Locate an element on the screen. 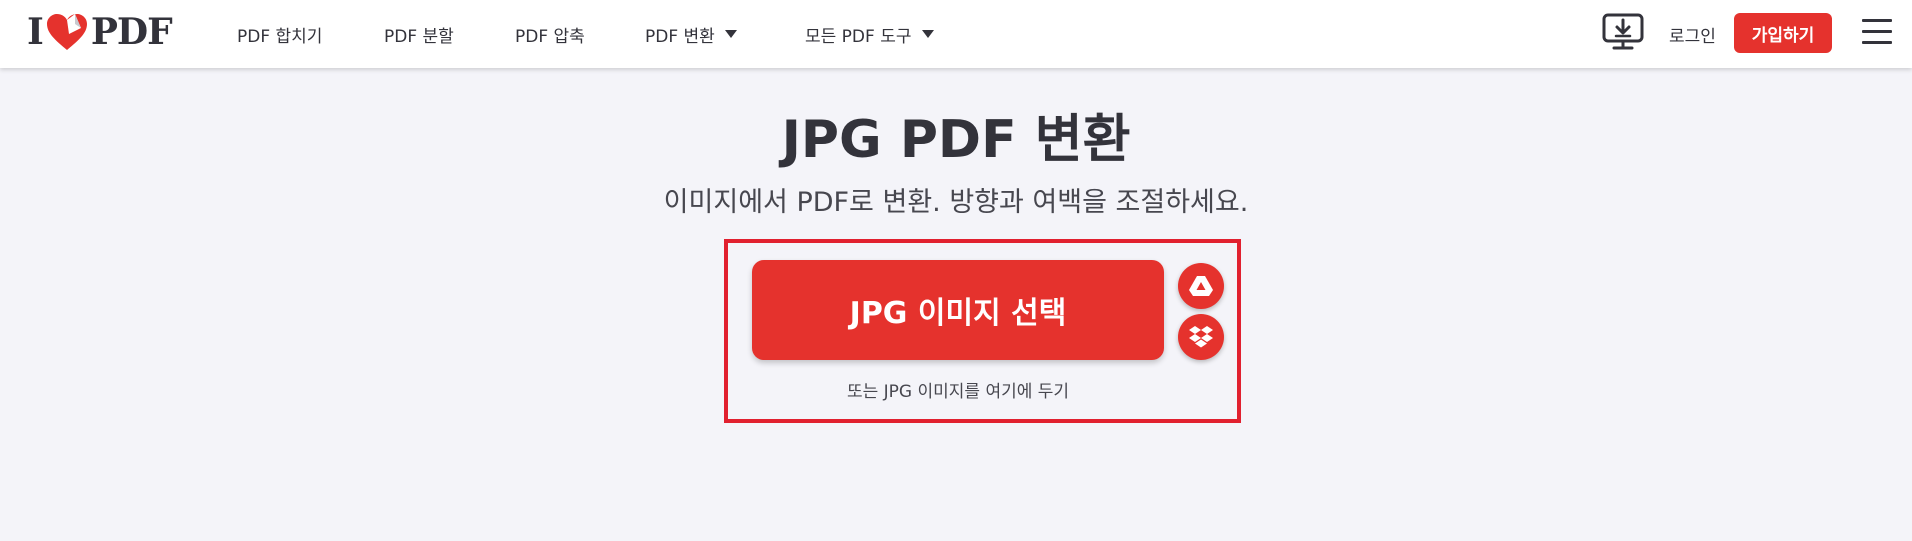  nav-convert-pdf-label: PDF 변환 is located at coordinates (680, 36).